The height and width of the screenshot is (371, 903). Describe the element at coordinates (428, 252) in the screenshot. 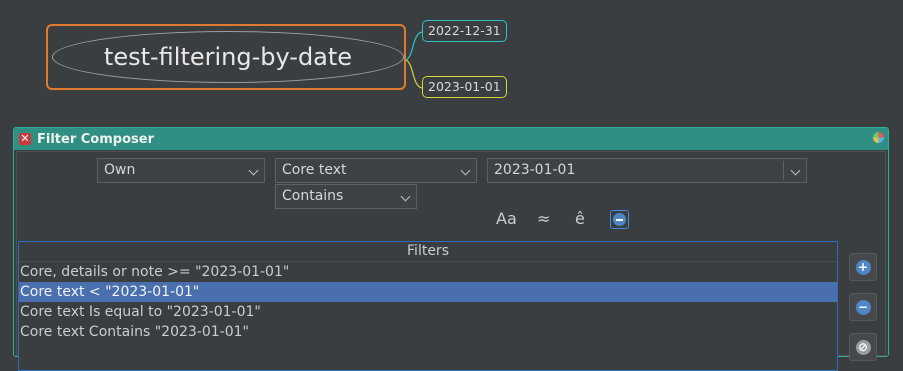

I see `filters-header: Filters` at that location.